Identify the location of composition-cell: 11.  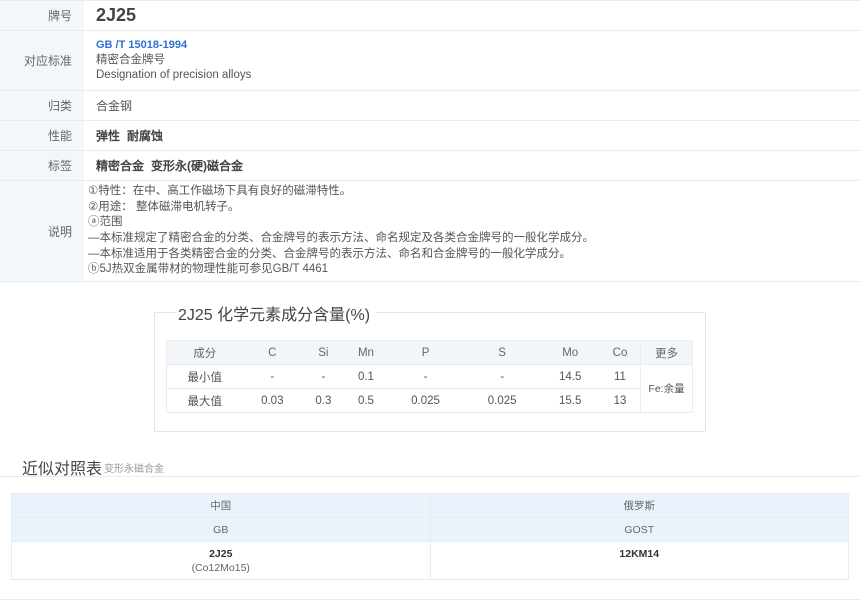
(620, 376).